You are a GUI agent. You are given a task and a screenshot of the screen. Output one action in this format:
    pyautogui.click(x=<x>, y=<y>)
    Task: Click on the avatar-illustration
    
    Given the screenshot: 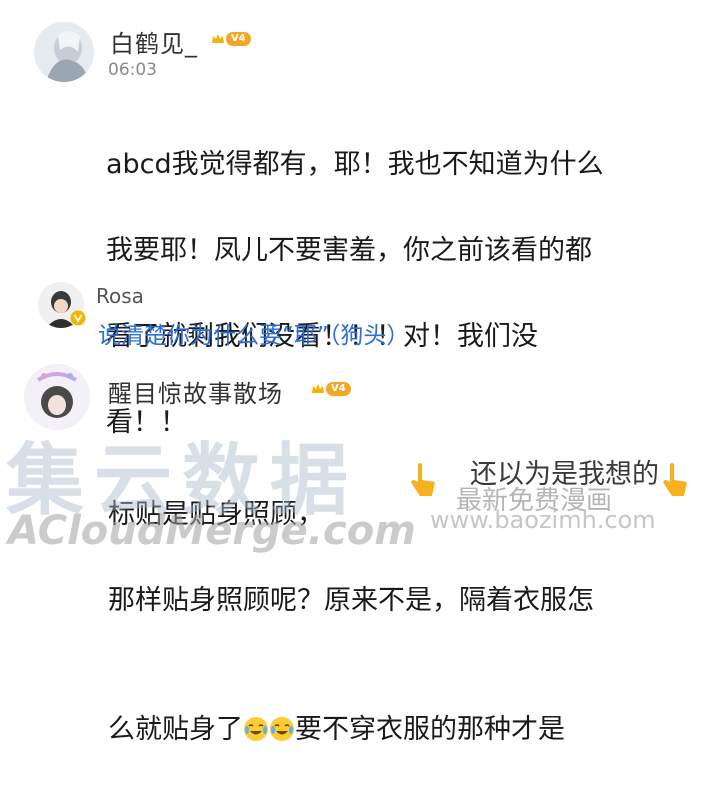 What is the action you would take?
    pyautogui.click(x=64, y=52)
    